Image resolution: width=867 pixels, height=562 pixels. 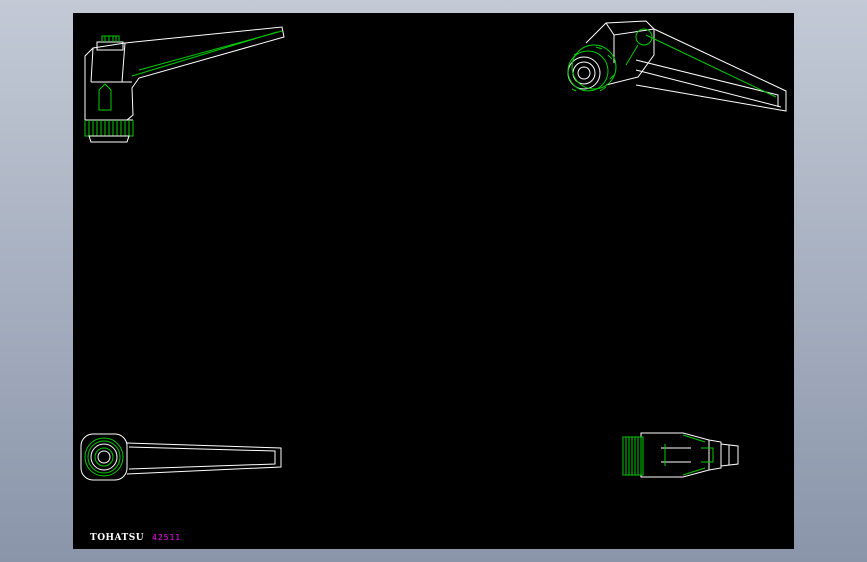 I want to click on top-view, so click(x=181, y=457).